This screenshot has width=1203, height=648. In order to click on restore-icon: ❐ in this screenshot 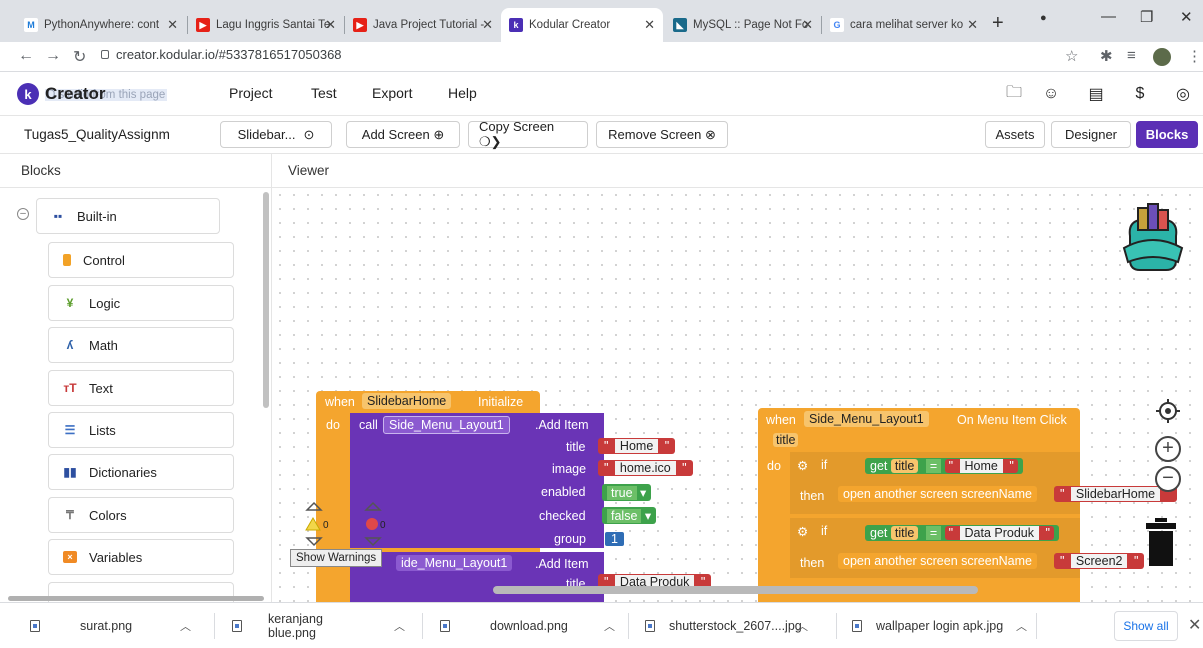, I will do `click(1146, 17)`.